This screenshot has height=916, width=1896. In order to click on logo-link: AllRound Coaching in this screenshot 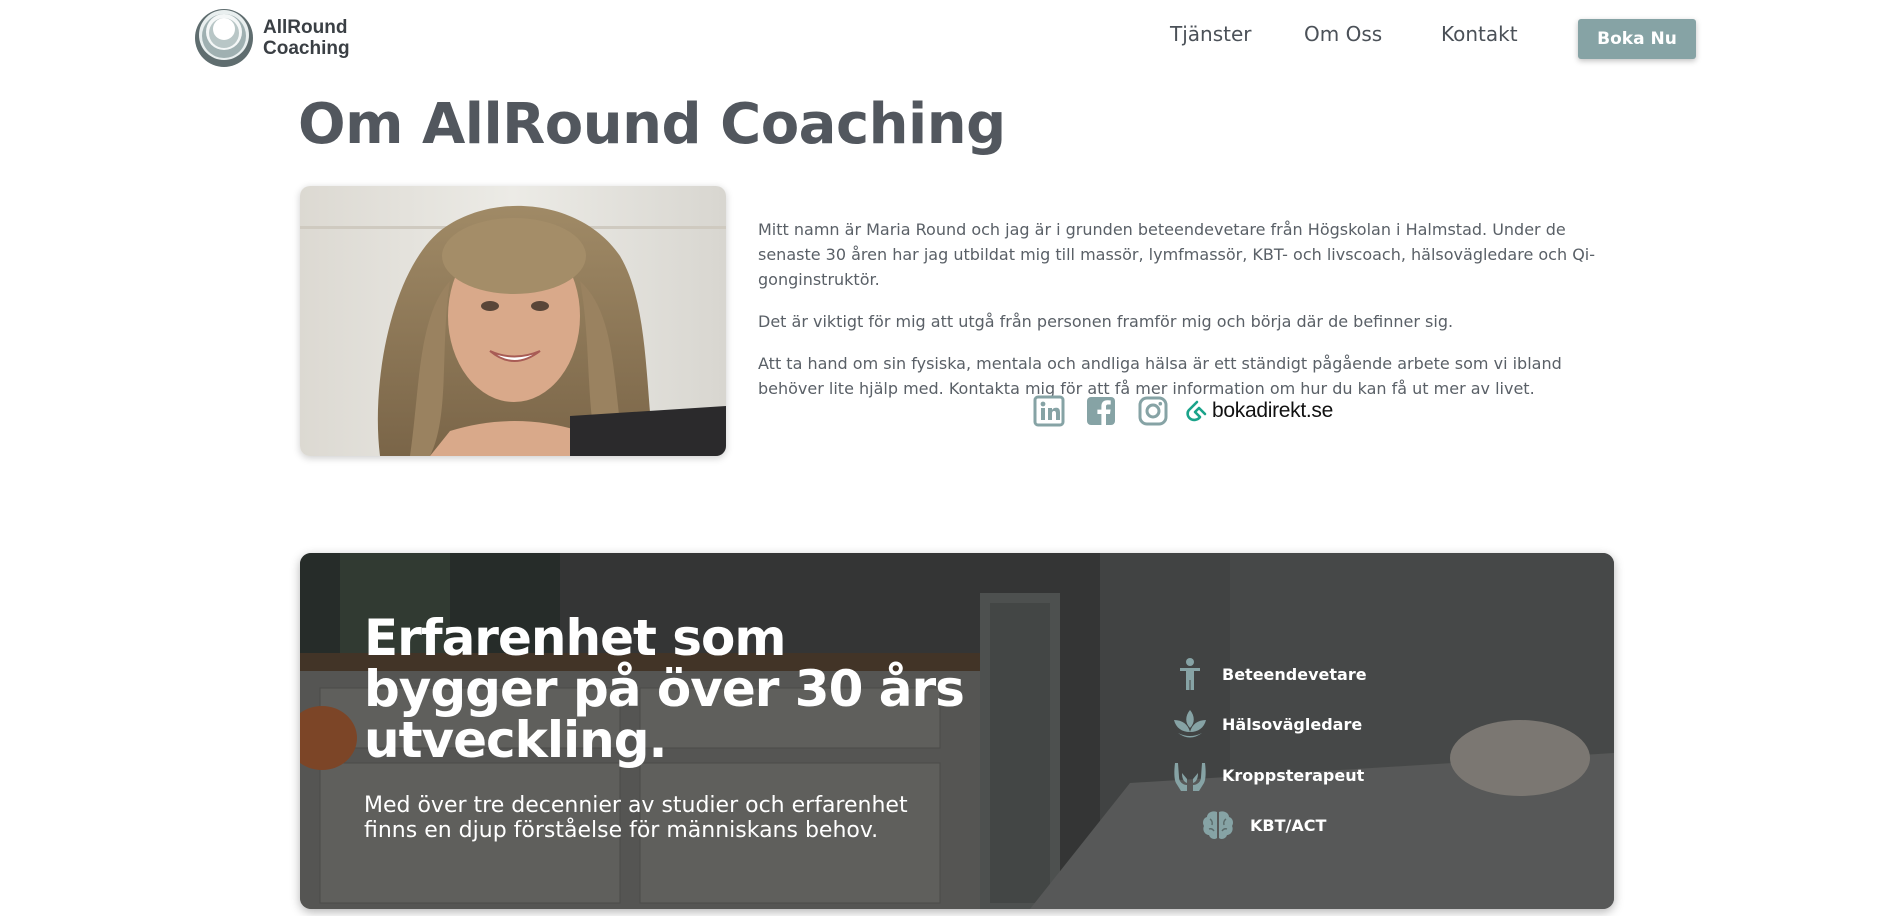, I will do `click(271, 38)`.